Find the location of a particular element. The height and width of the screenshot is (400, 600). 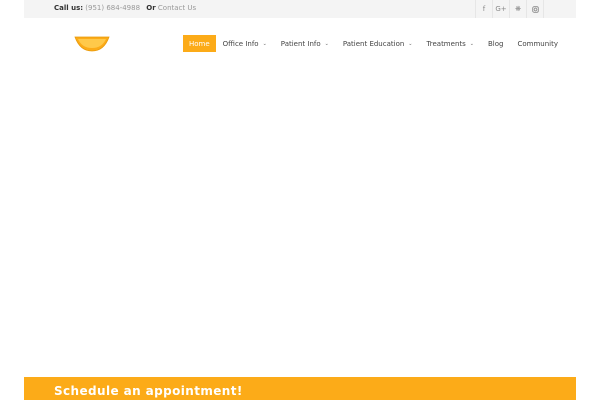

yelp-icon: ❋ is located at coordinates (517, 9).